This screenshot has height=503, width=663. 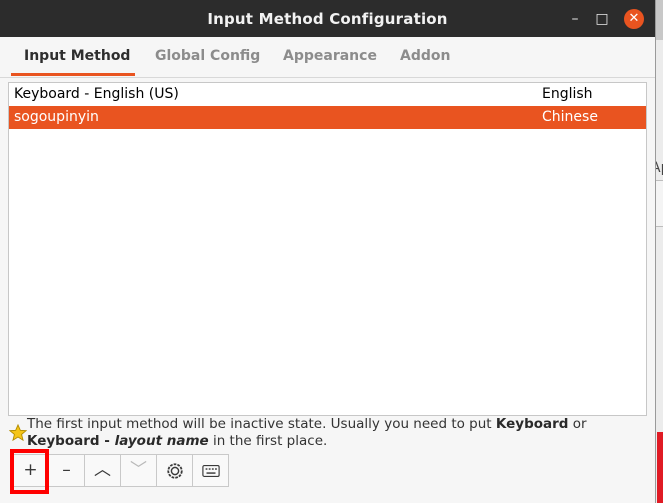 What do you see at coordinates (102, 470) in the screenshot?
I see `move-up-button: ︿` at bounding box center [102, 470].